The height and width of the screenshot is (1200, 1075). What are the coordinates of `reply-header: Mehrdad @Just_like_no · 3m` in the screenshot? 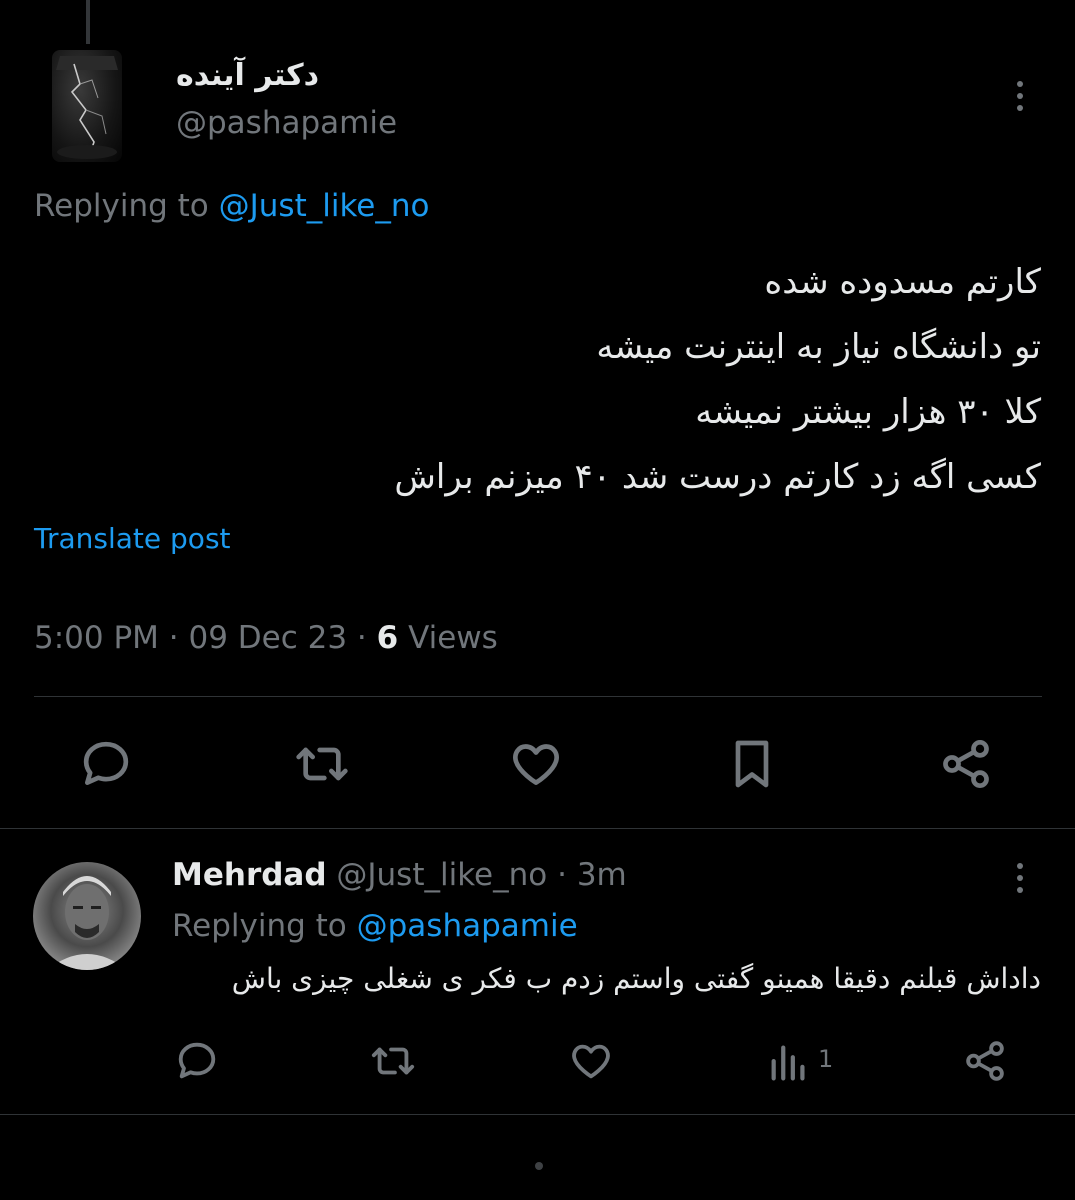 It's located at (399, 875).